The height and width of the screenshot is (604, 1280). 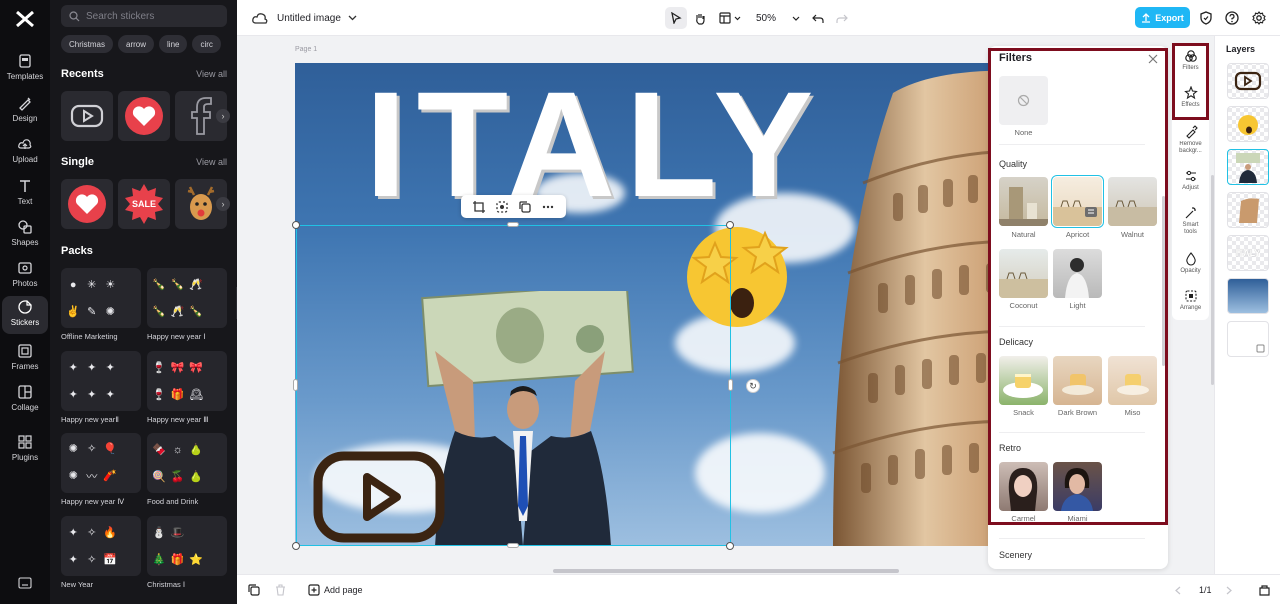 What do you see at coordinates (513, 224) in the screenshot?
I see `resize-handle-top` at bounding box center [513, 224].